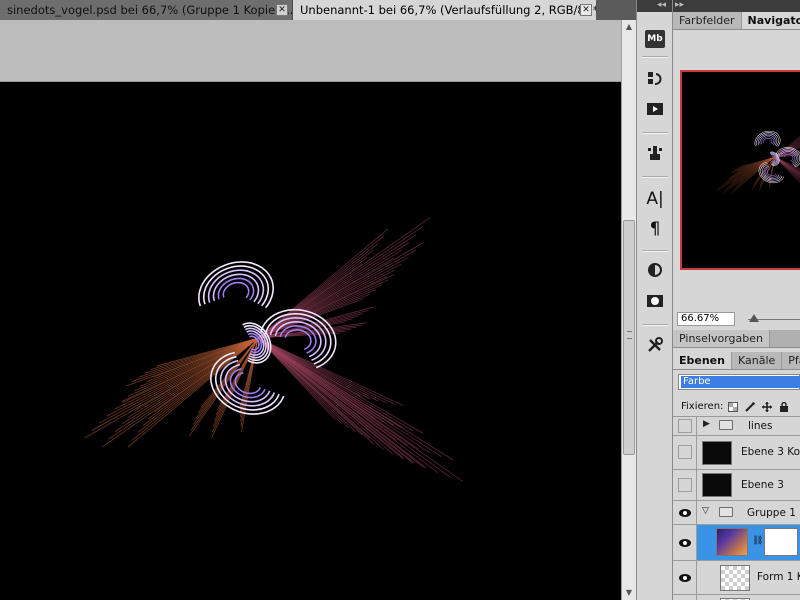 The image size is (800, 600). I want to click on layers-panel-tabs: Ebenen Kanäle Pfade, so click(736, 361).